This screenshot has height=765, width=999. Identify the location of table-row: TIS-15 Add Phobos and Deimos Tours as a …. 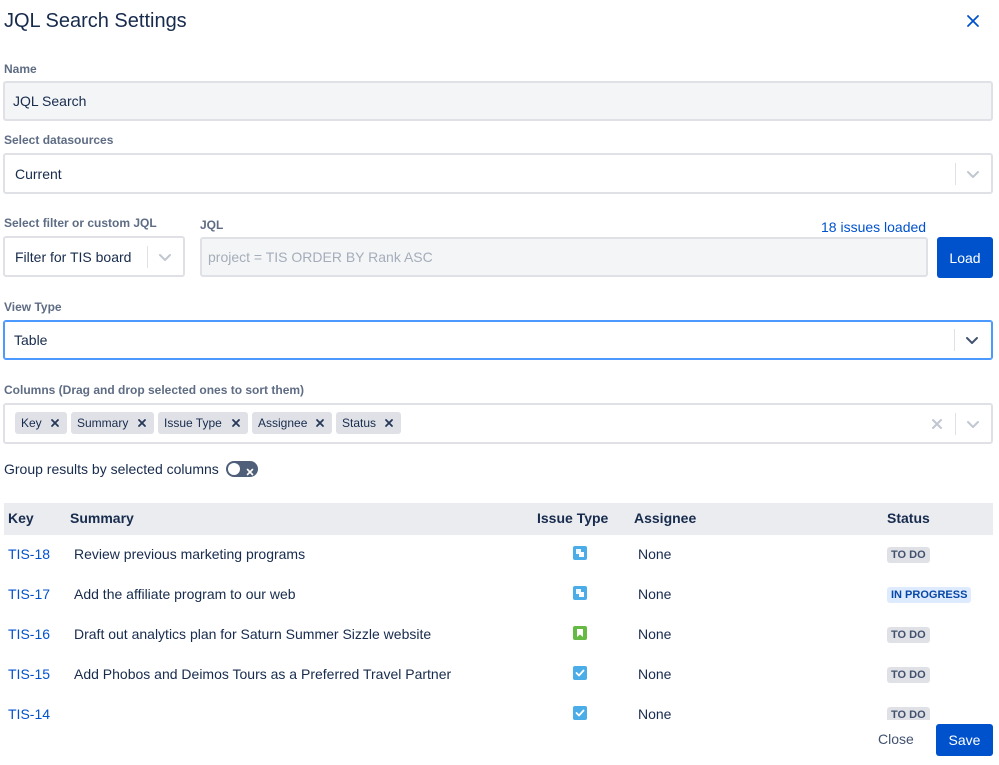
(498, 675).